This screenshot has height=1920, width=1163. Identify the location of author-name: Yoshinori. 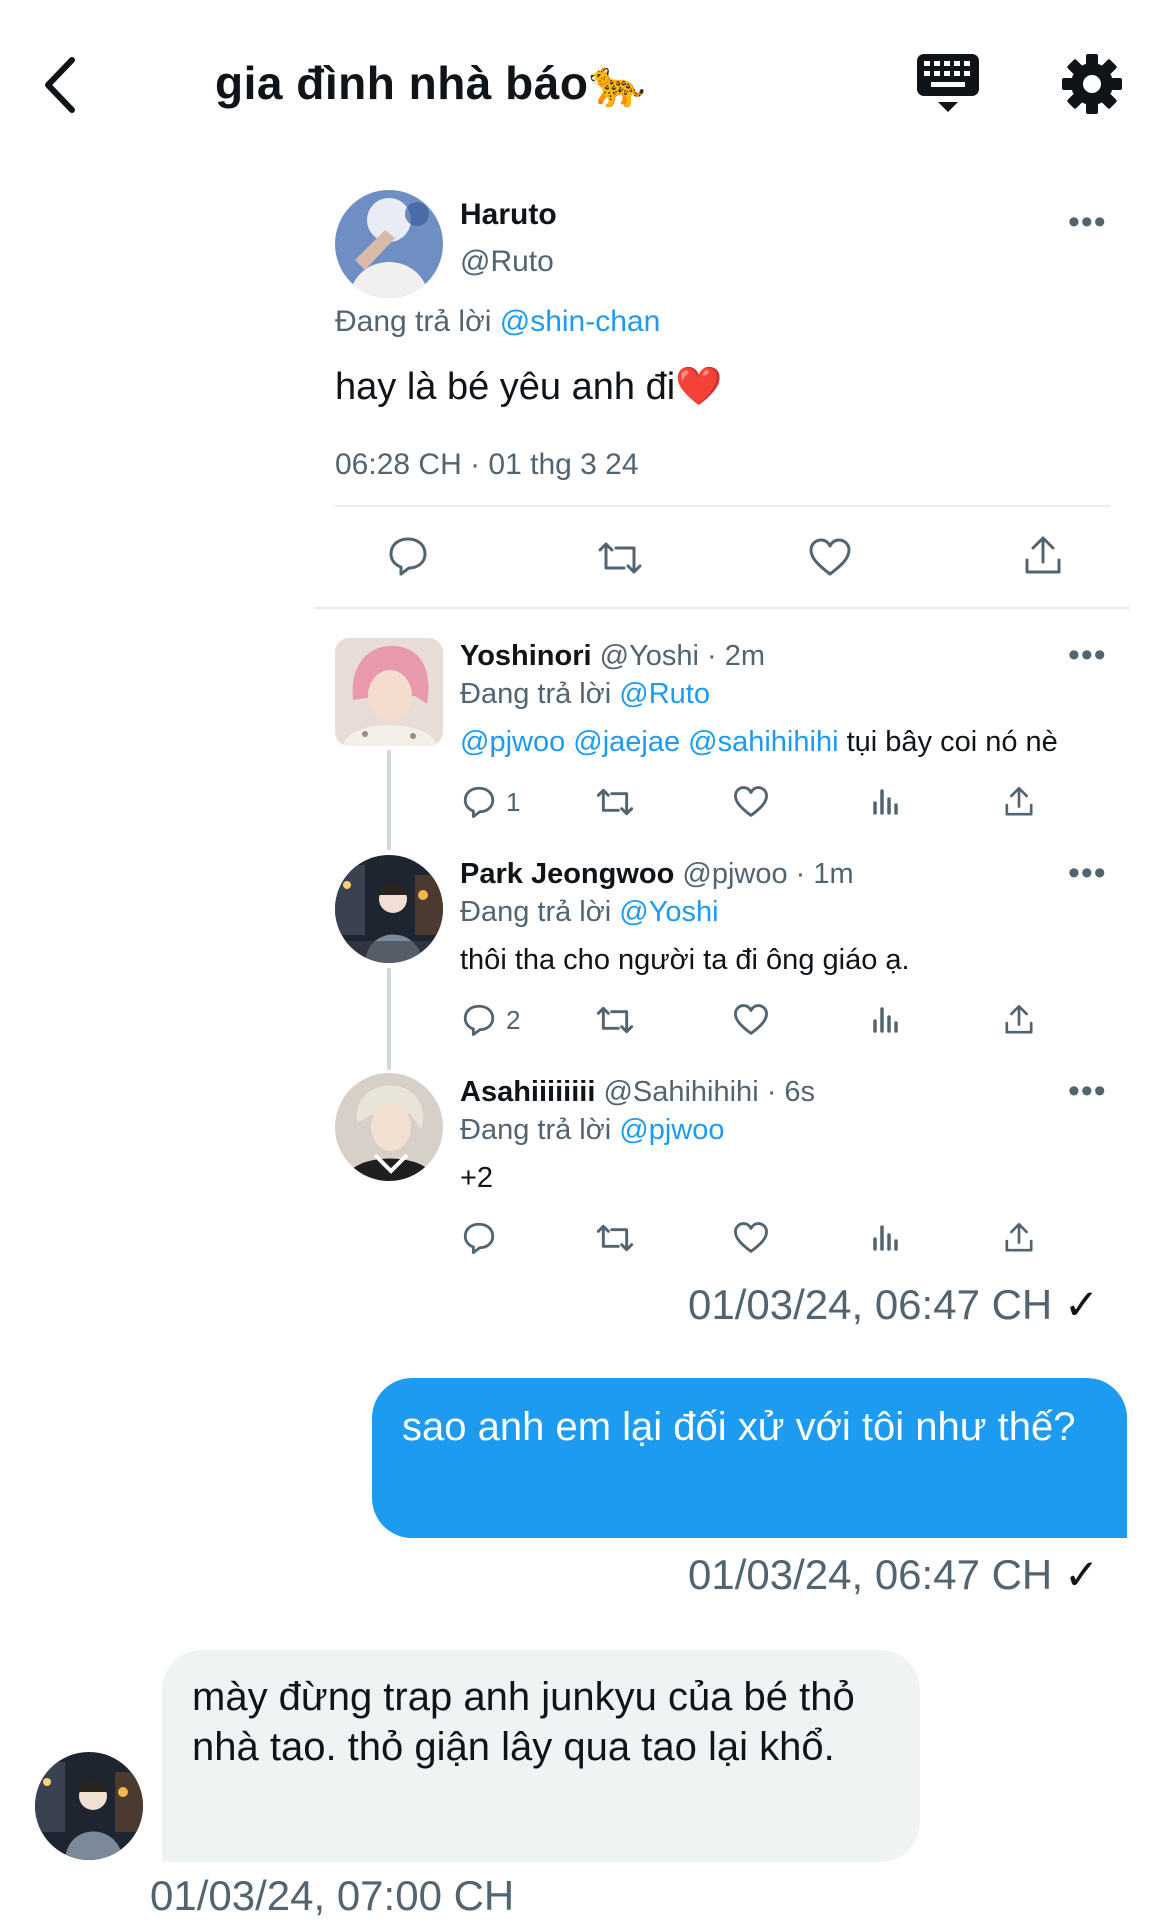
(526, 656).